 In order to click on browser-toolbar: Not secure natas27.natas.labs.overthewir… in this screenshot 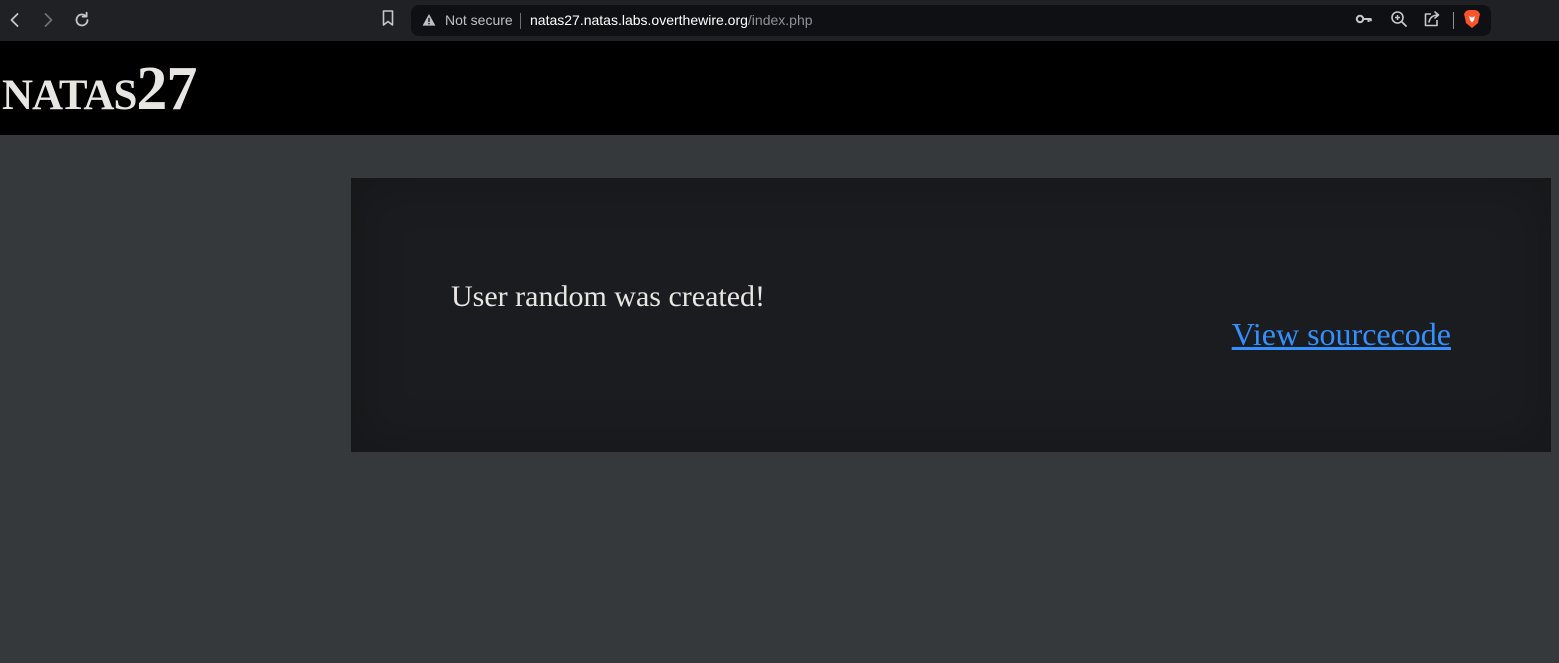, I will do `click(779, 20)`.